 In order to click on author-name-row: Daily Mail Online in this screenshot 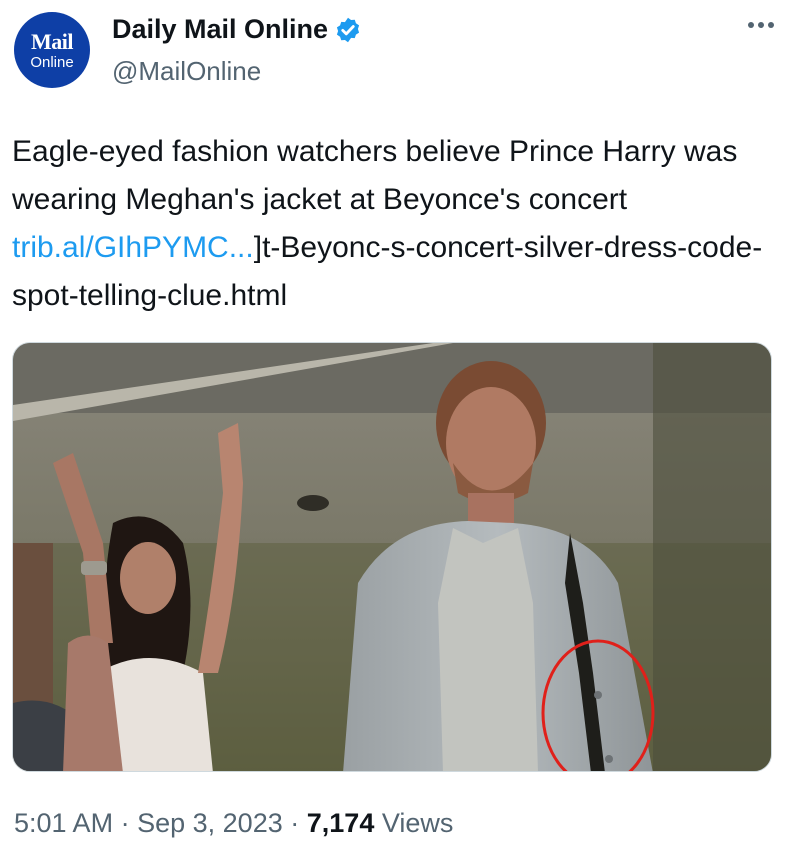, I will do `click(237, 29)`.